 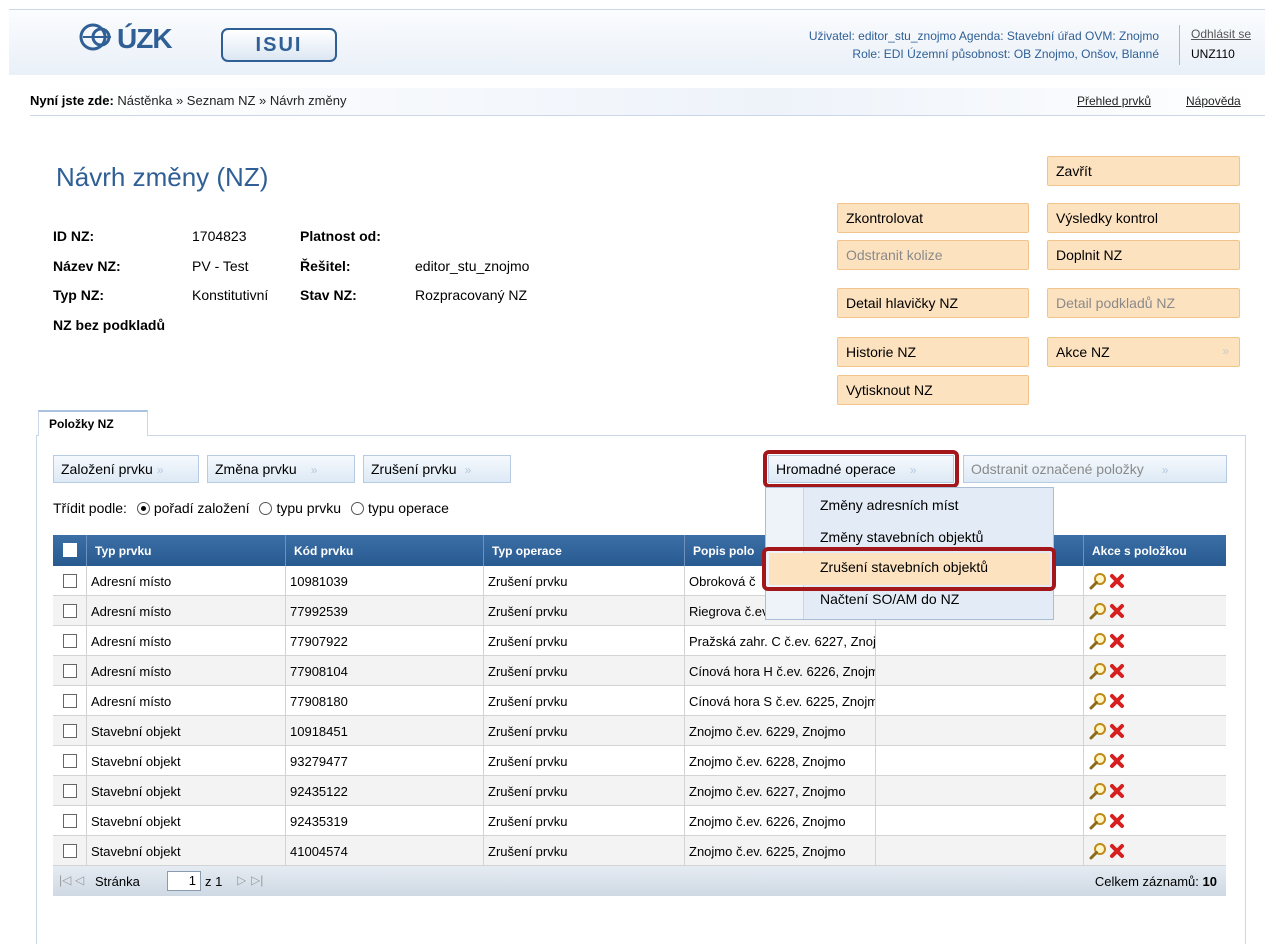 I want to click on create-element-button: Založení prvku», so click(x=126, y=469).